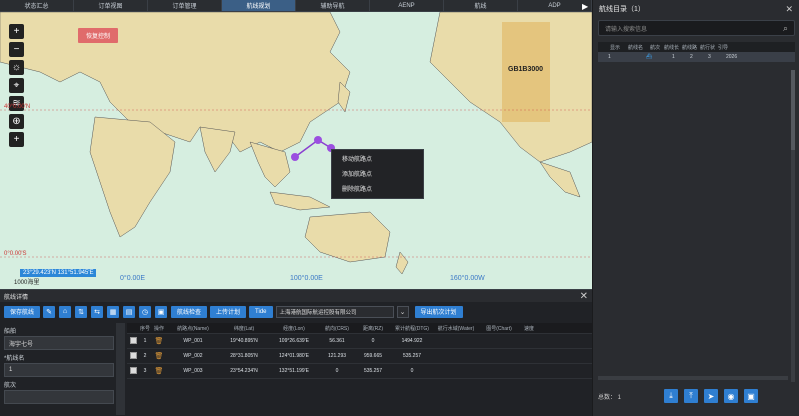  Describe the element at coordinates (59, 343) in the screenshot. I see `vessel-field: 海宇七号` at that location.